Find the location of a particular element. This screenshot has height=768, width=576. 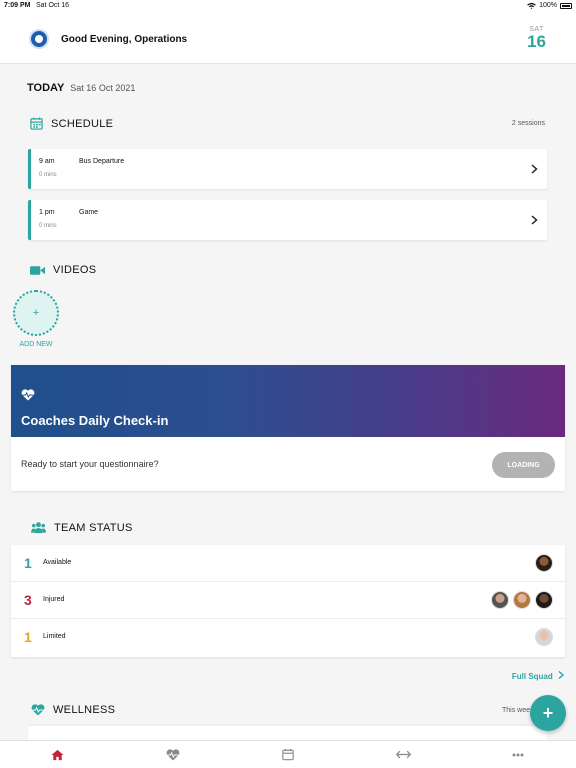

tab-more is located at coordinates (518, 754).